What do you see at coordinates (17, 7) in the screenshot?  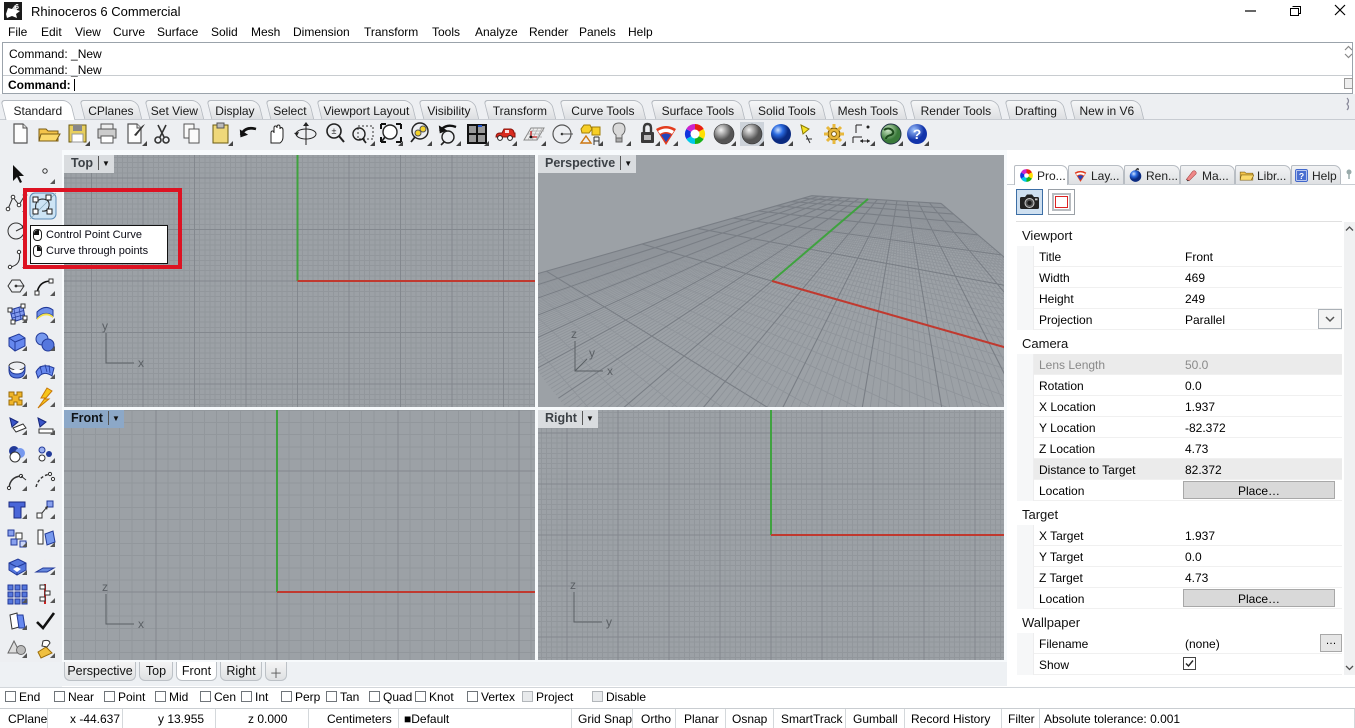 I see `svg-text: 6` at bounding box center [17, 7].